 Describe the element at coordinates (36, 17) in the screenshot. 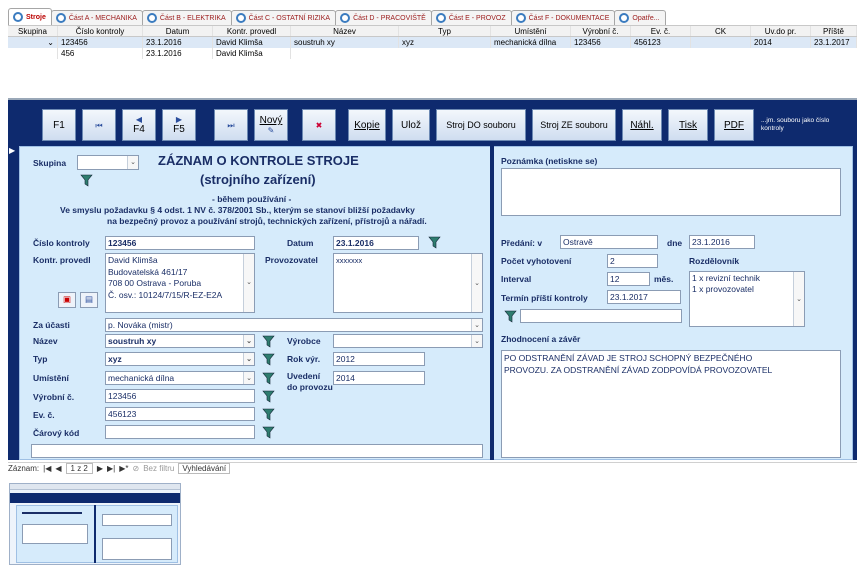

I see `tab-label: Stroje` at that location.